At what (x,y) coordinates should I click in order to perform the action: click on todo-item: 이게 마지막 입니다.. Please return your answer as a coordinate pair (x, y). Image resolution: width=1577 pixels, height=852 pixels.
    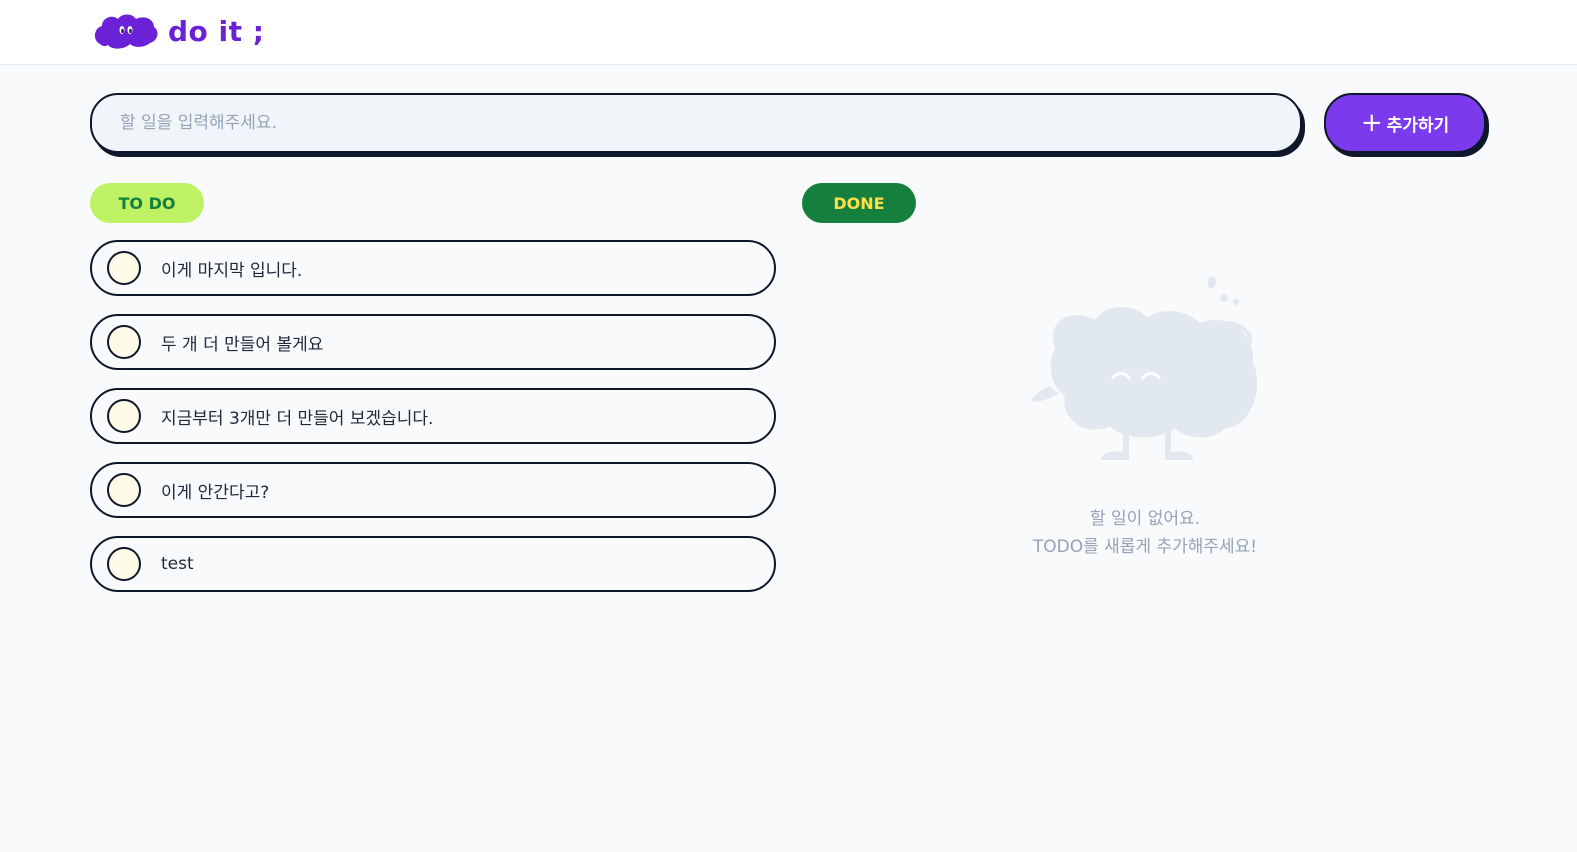
    Looking at the image, I should click on (433, 268).